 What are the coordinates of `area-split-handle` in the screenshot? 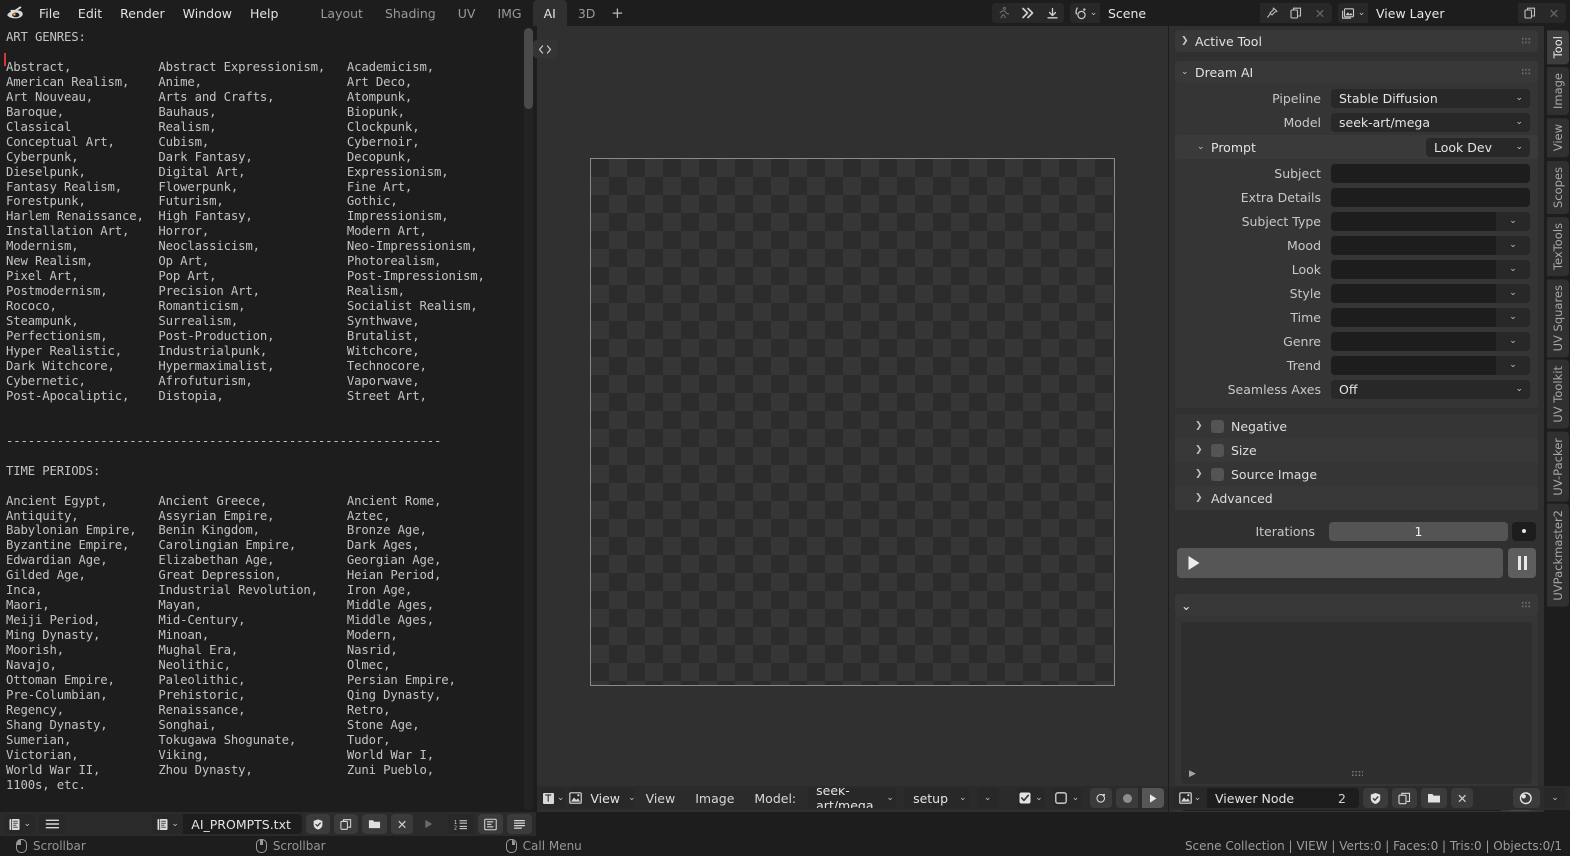 It's located at (545, 49).